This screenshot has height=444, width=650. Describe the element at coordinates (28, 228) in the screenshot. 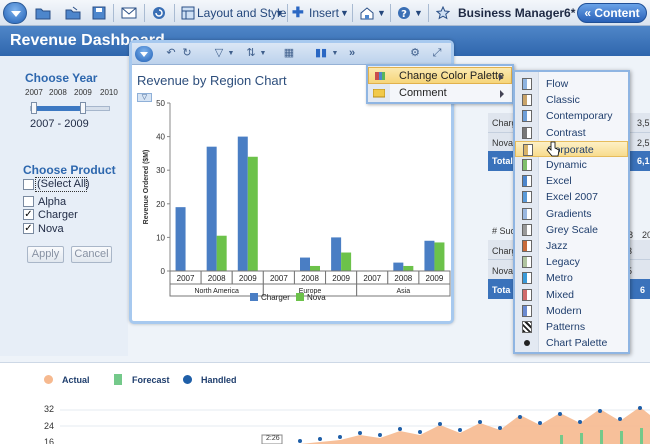

I see `nova-checkbox: ✓` at that location.